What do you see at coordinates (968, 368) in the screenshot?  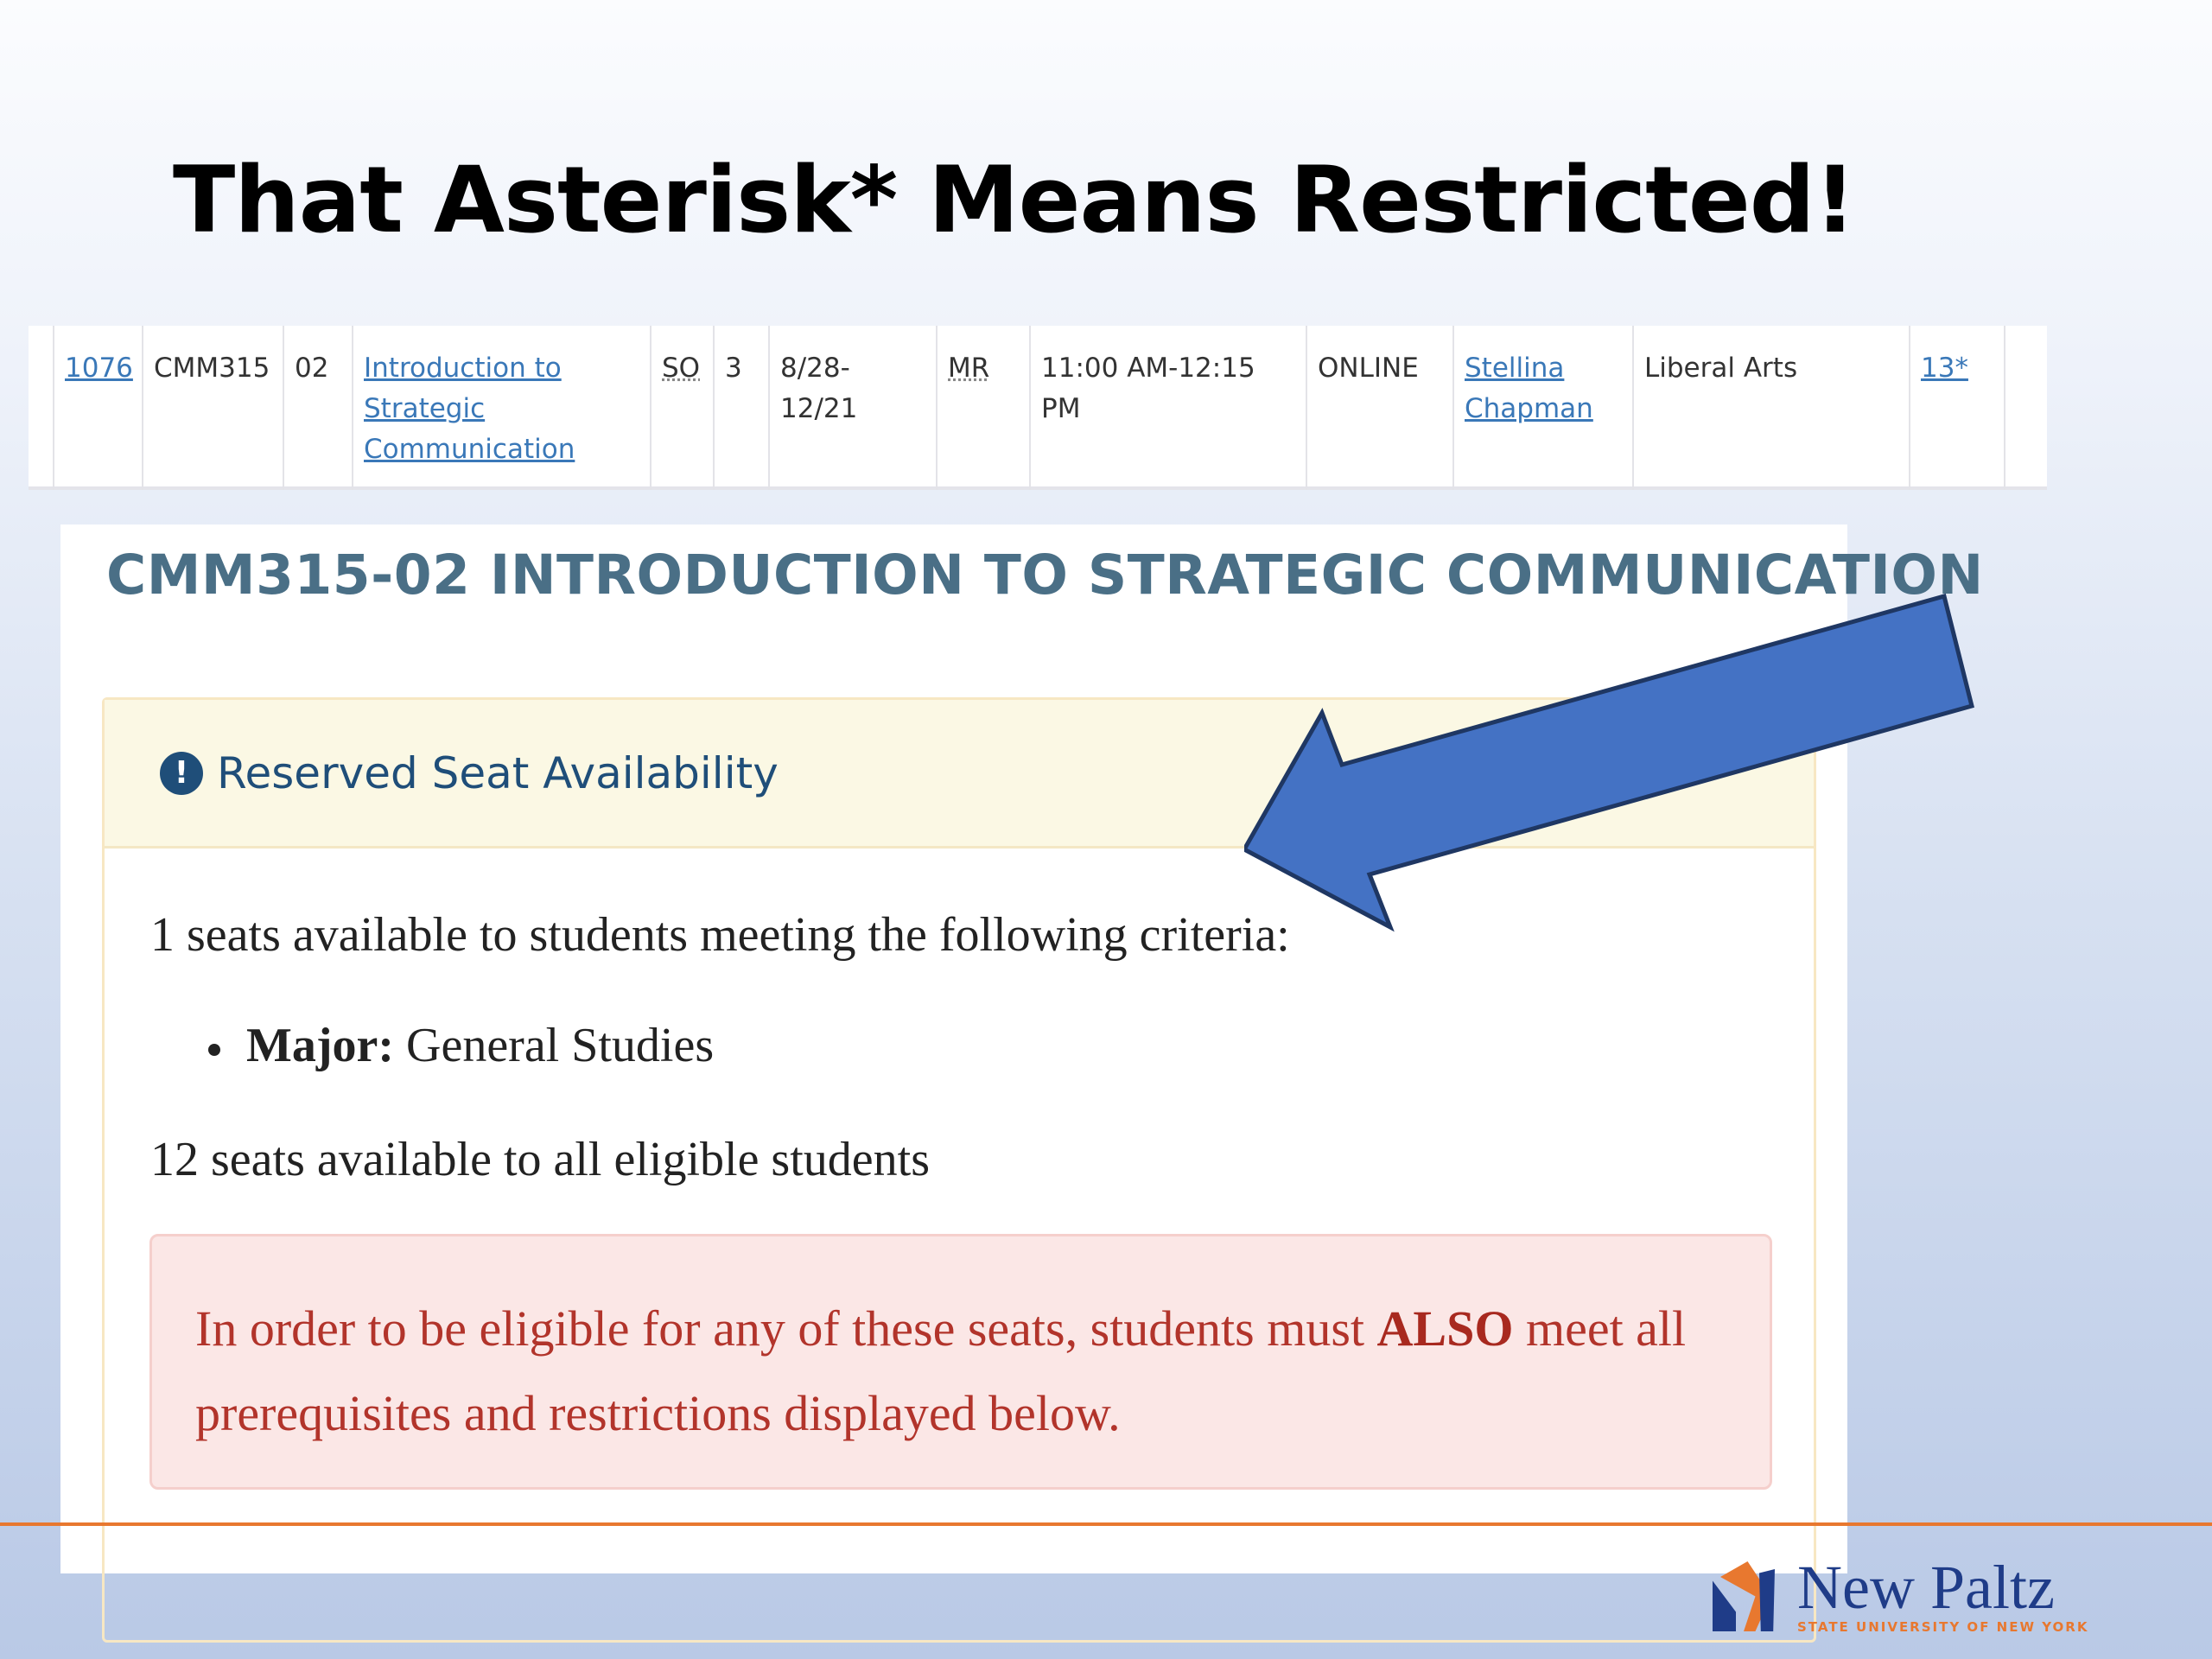 I see `days-abbr: MR` at bounding box center [968, 368].